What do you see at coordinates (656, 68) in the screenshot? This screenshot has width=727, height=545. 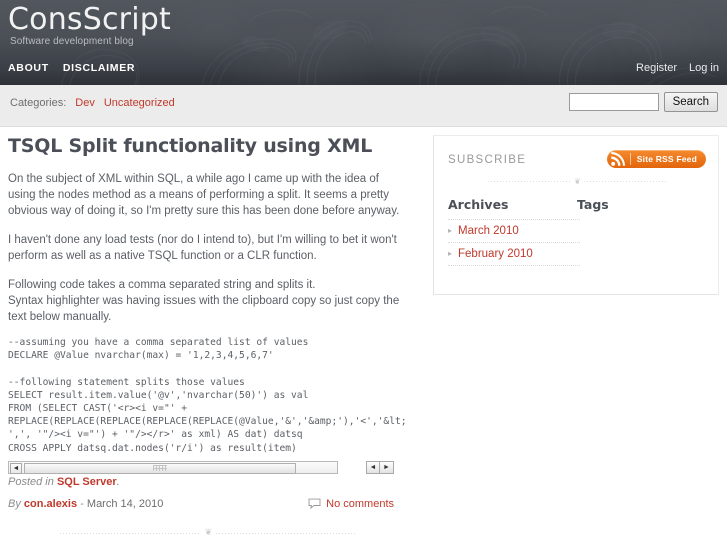 I see `register-link: Register` at bounding box center [656, 68].